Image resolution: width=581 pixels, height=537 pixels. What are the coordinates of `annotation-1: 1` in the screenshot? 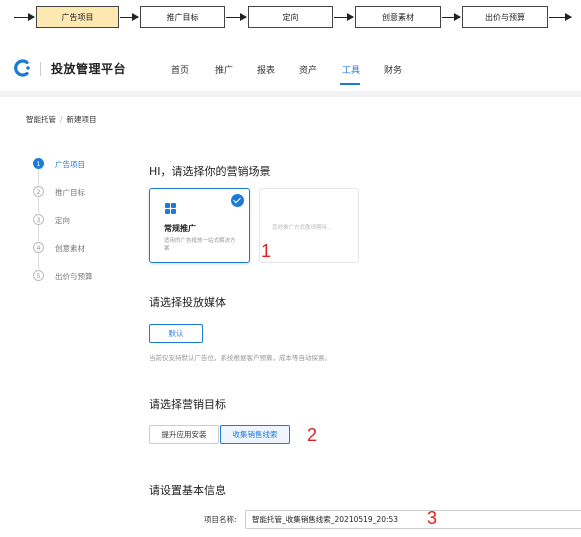 It's located at (266, 251).